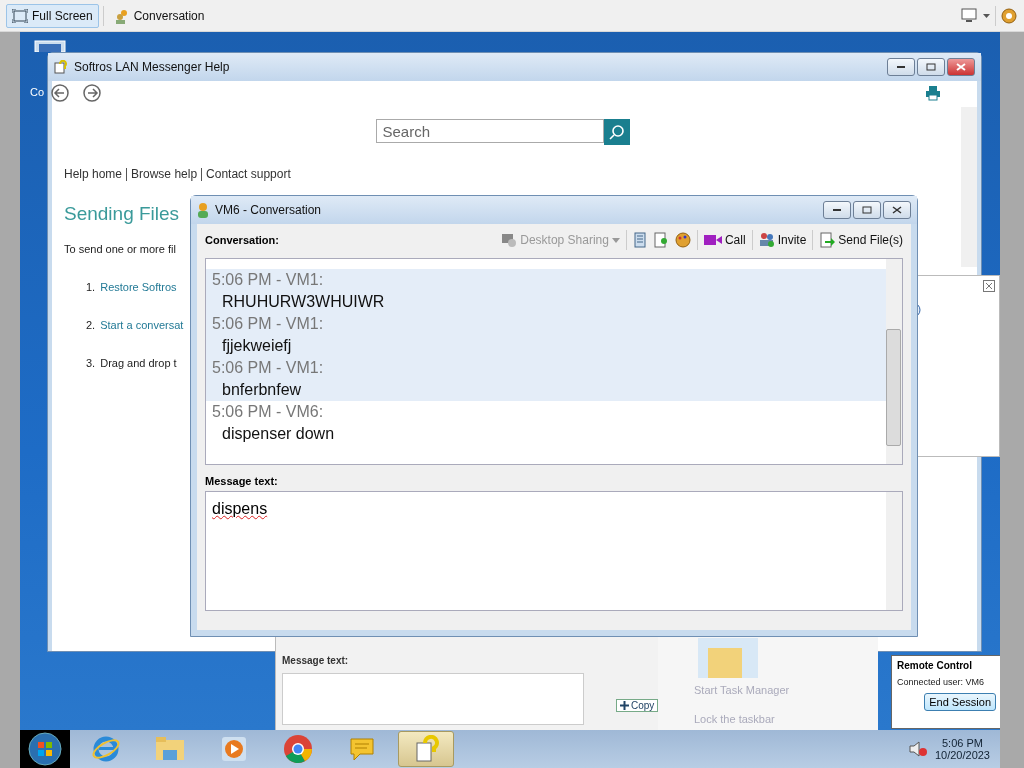 Image resolution: width=1024 pixels, height=768 pixels. I want to click on forward-icon, so click(92, 93).